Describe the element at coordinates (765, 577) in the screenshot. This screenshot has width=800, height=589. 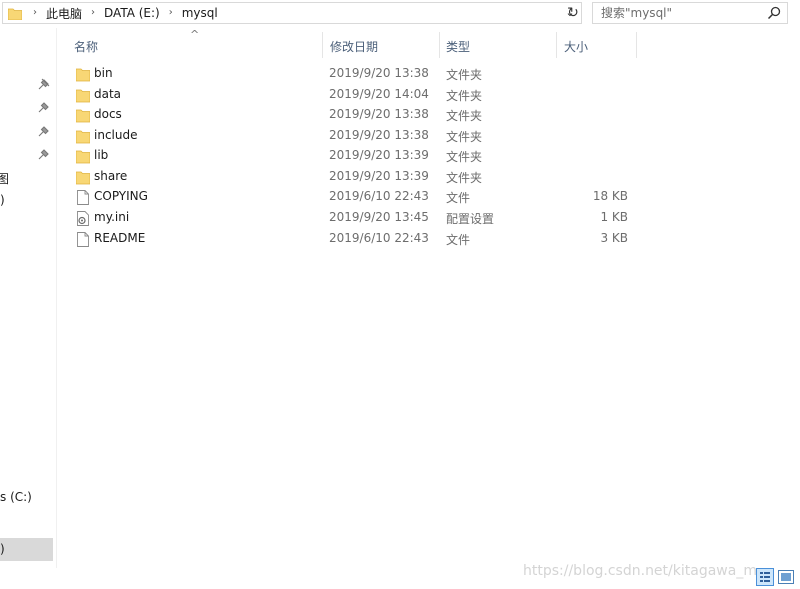
I see `details-view-icon` at that location.